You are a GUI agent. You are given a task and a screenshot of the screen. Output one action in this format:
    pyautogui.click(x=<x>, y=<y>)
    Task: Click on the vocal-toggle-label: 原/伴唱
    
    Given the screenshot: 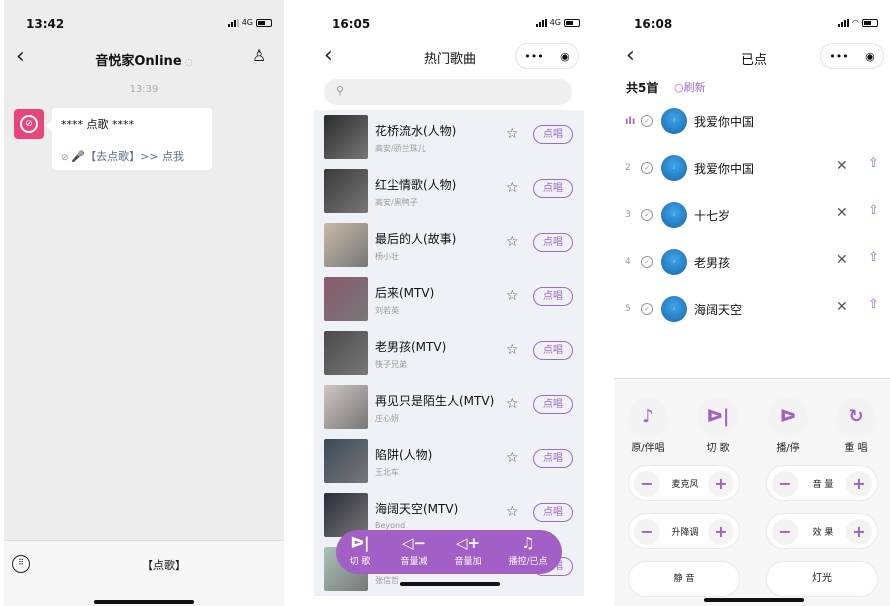 What is the action you would take?
    pyautogui.click(x=648, y=448)
    